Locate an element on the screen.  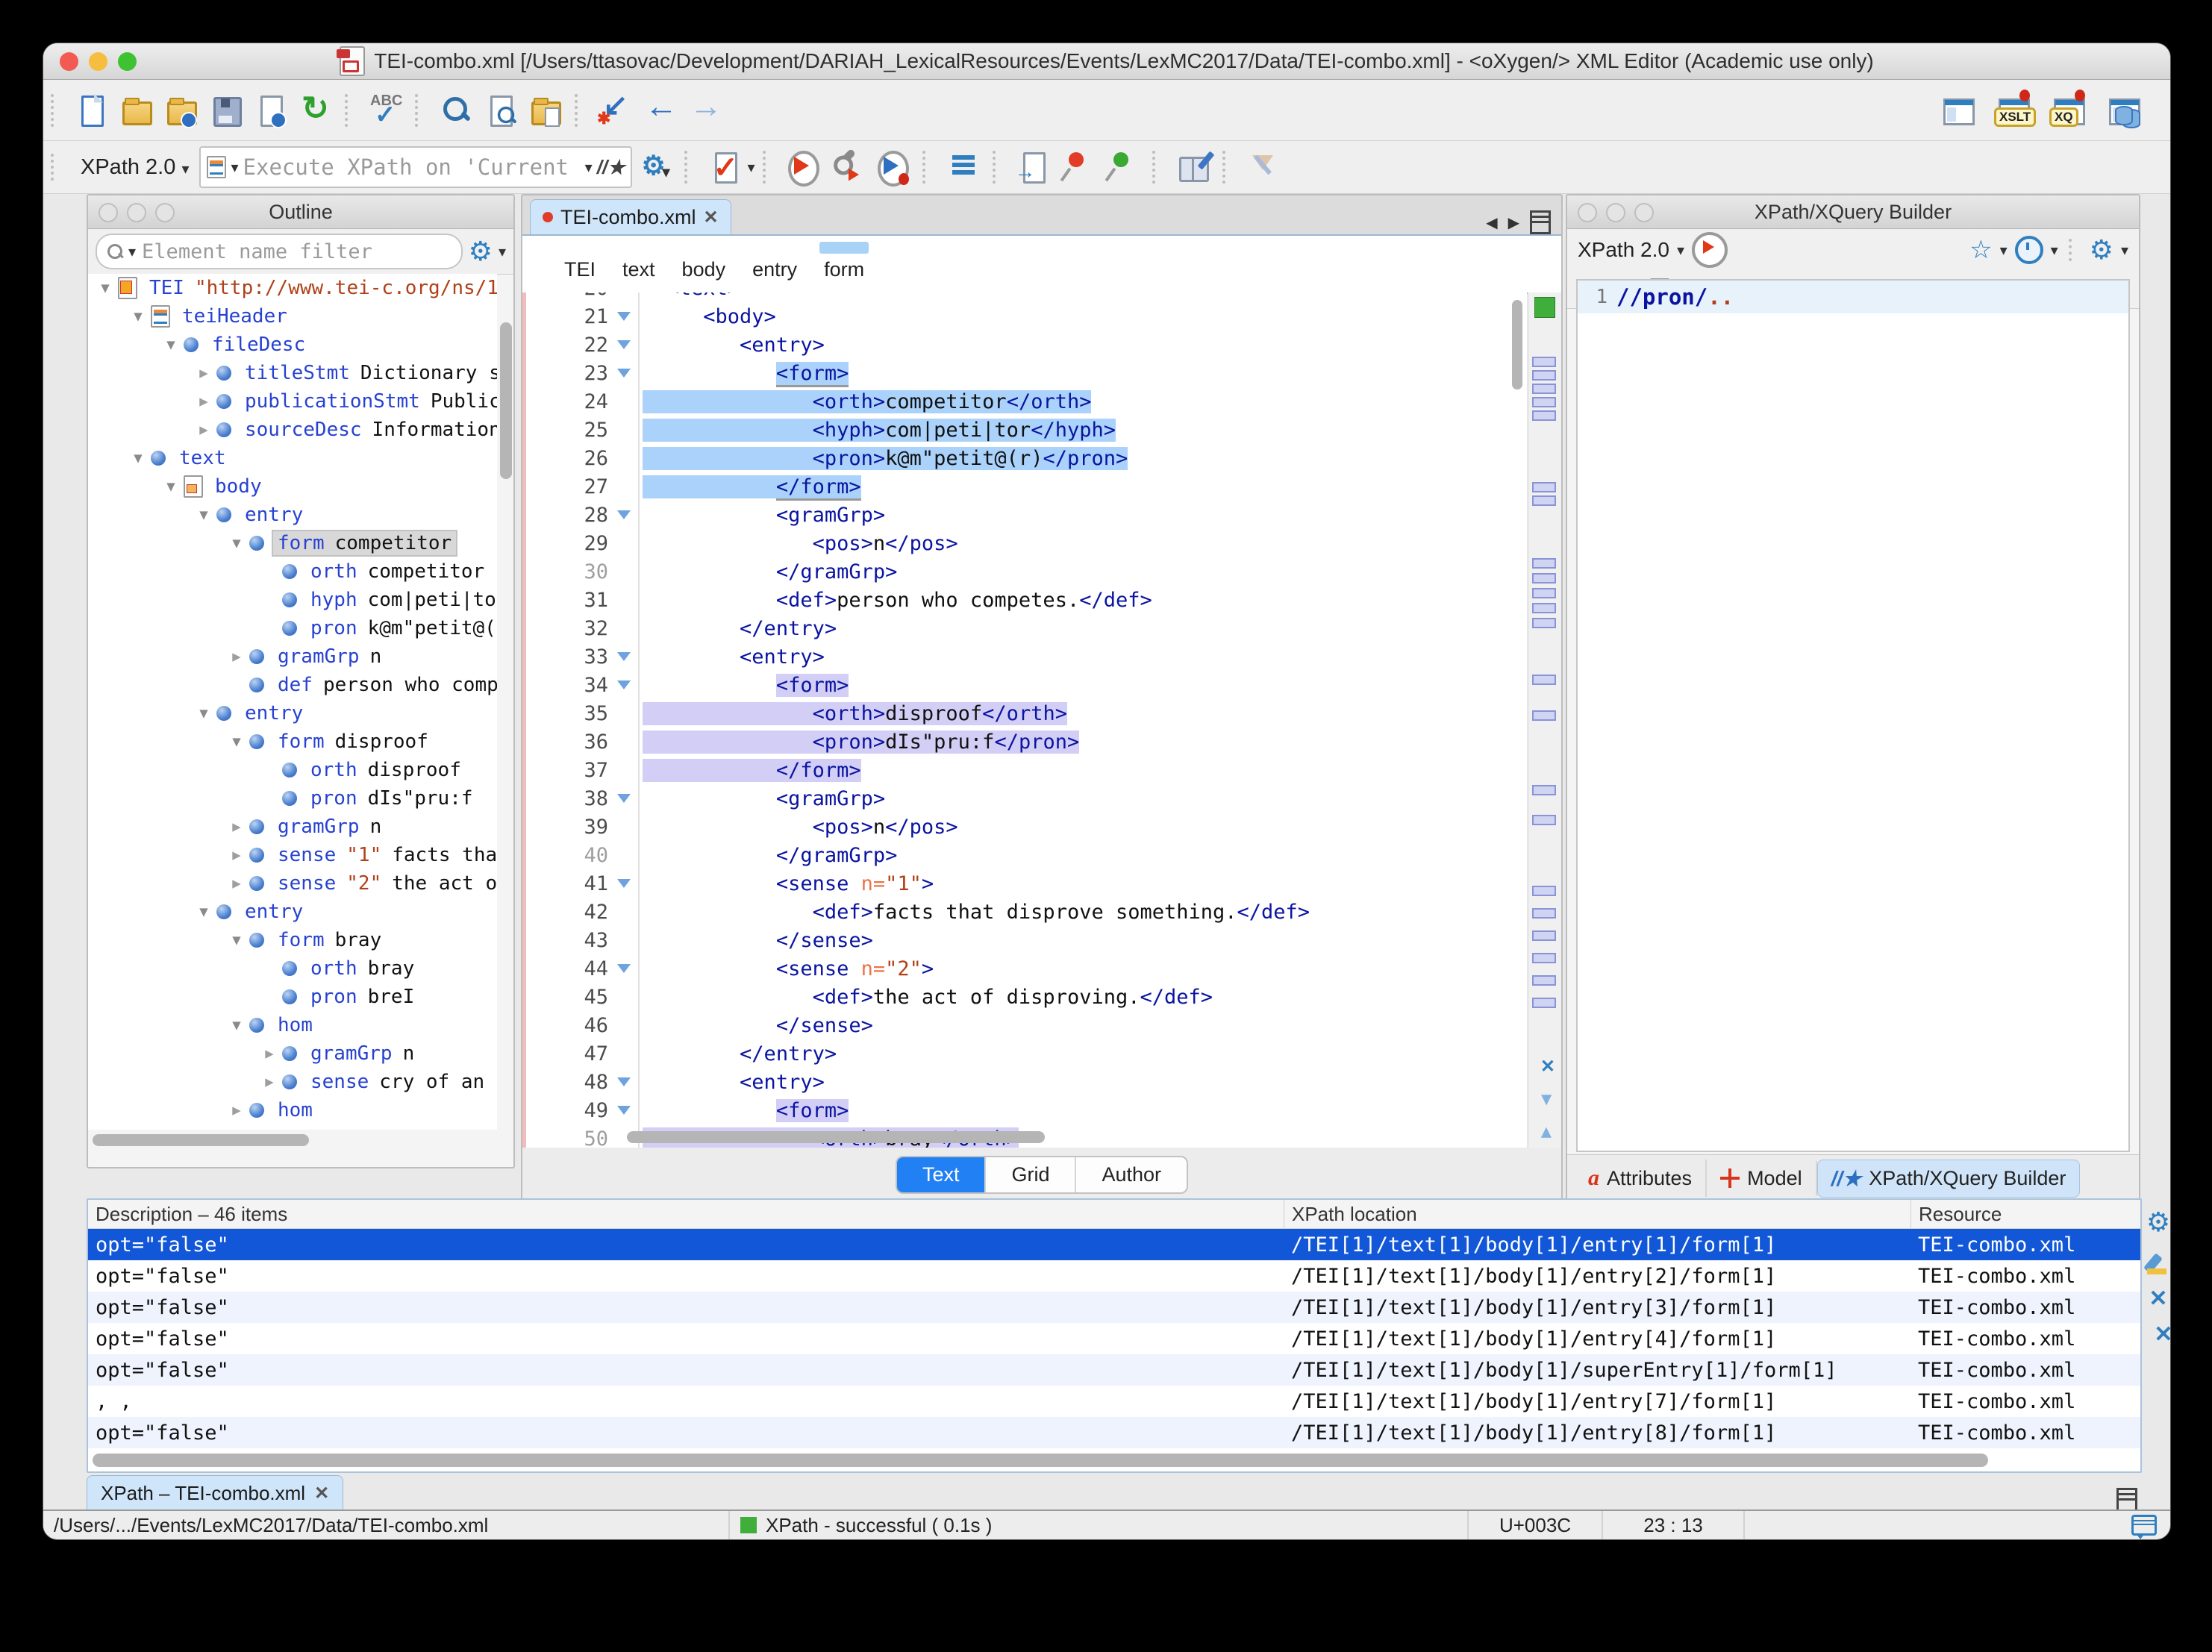
find-in-files-icon is located at coordinates (500, 110).